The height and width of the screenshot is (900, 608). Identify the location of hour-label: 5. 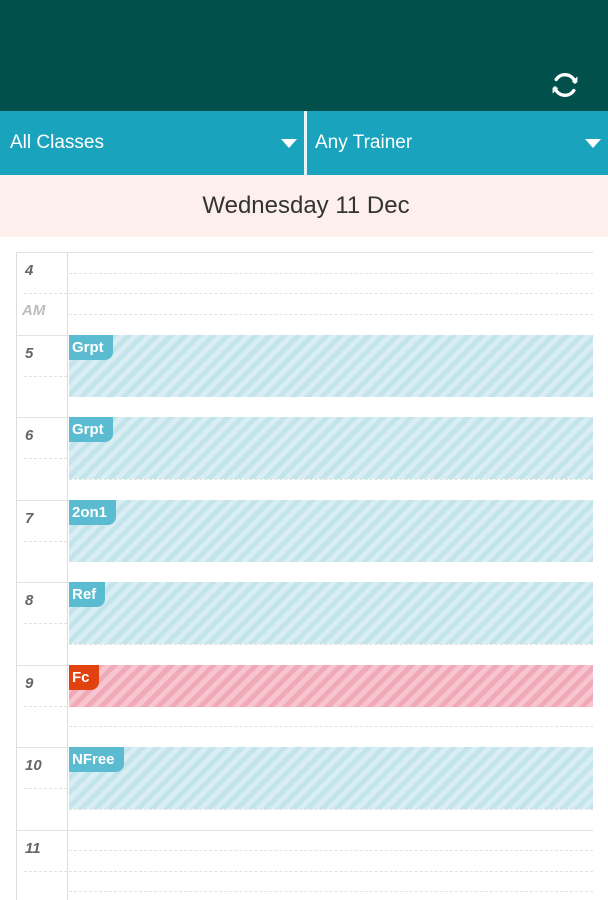
(29, 353).